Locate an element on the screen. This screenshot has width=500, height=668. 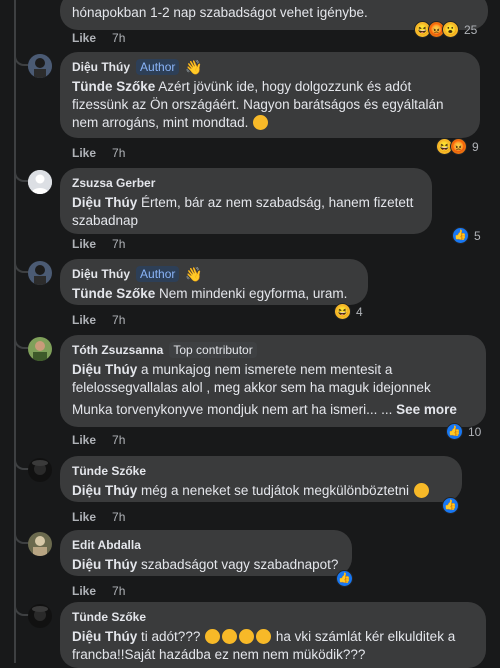
reaction-summary: 👍 10 is located at coordinates (463, 431).